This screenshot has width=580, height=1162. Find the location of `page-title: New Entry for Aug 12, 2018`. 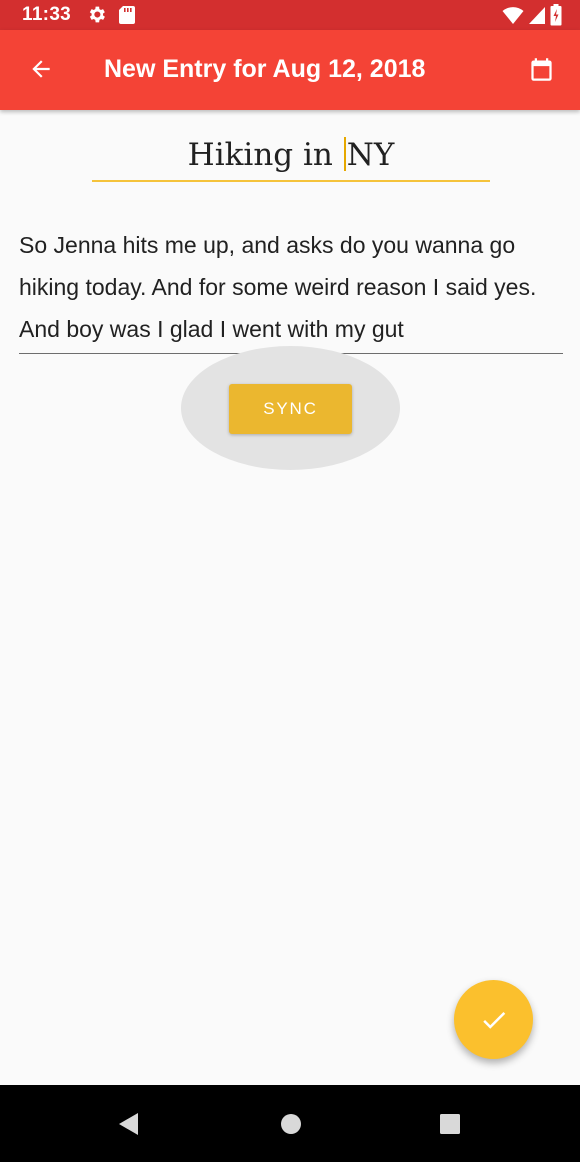

page-title: New Entry for Aug 12, 2018 is located at coordinates (265, 69).